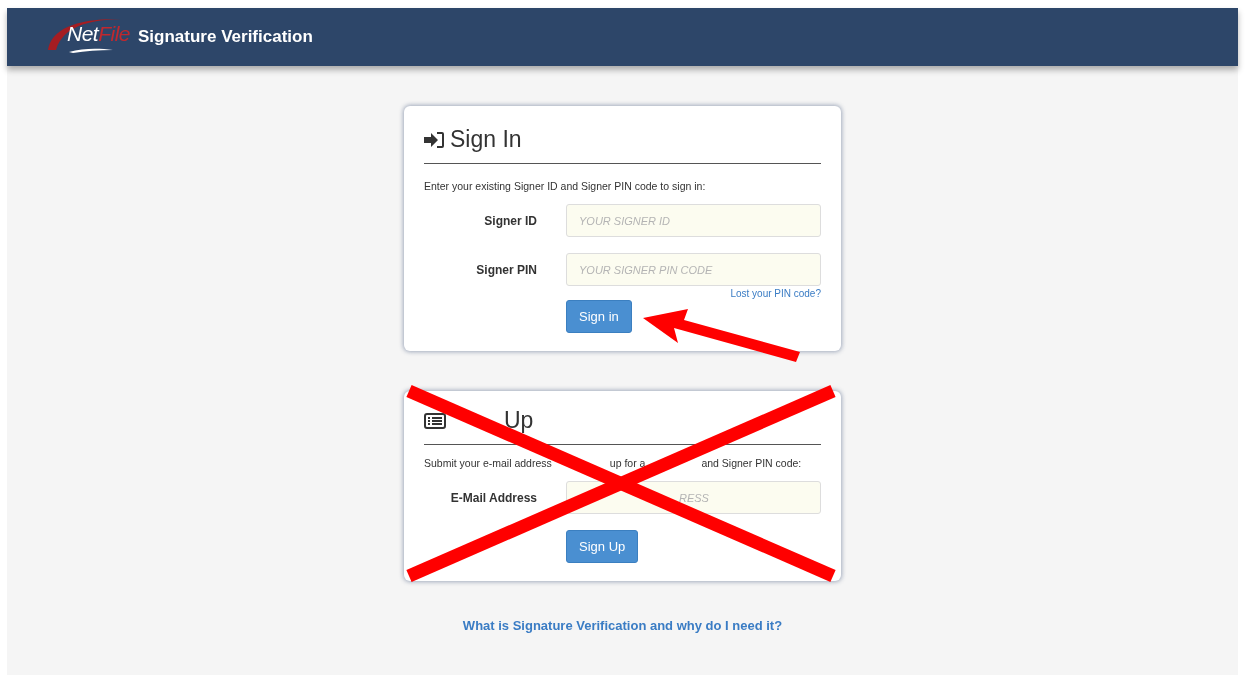  Describe the element at coordinates (493, 497) in the screenshot. I see `field-label: E-Mail Address` at that location.